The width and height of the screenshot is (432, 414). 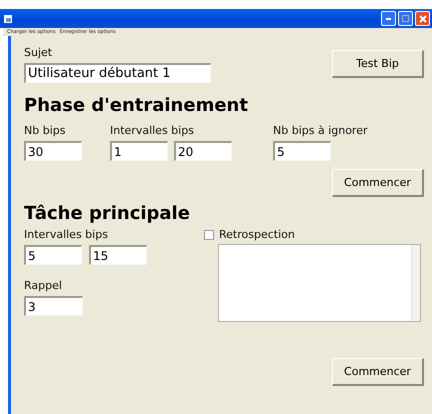 I want to click on close-button, so click(x=422, y=18).